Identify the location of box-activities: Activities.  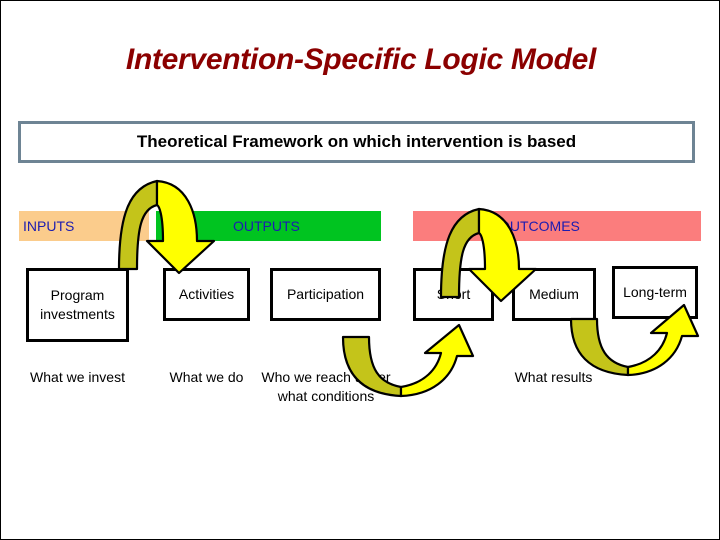
(206, 294).